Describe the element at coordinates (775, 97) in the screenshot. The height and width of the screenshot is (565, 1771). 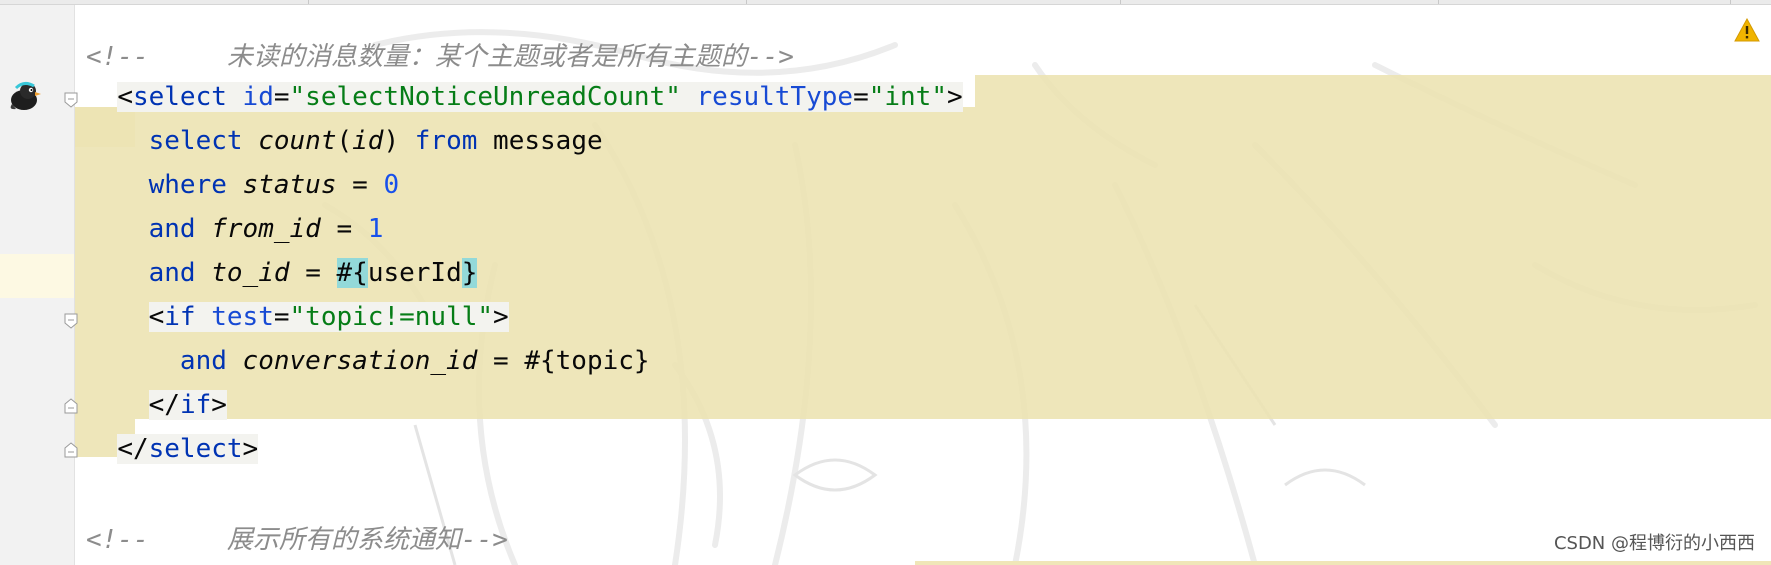
I see `attr-resulttype: resultType` at that location.